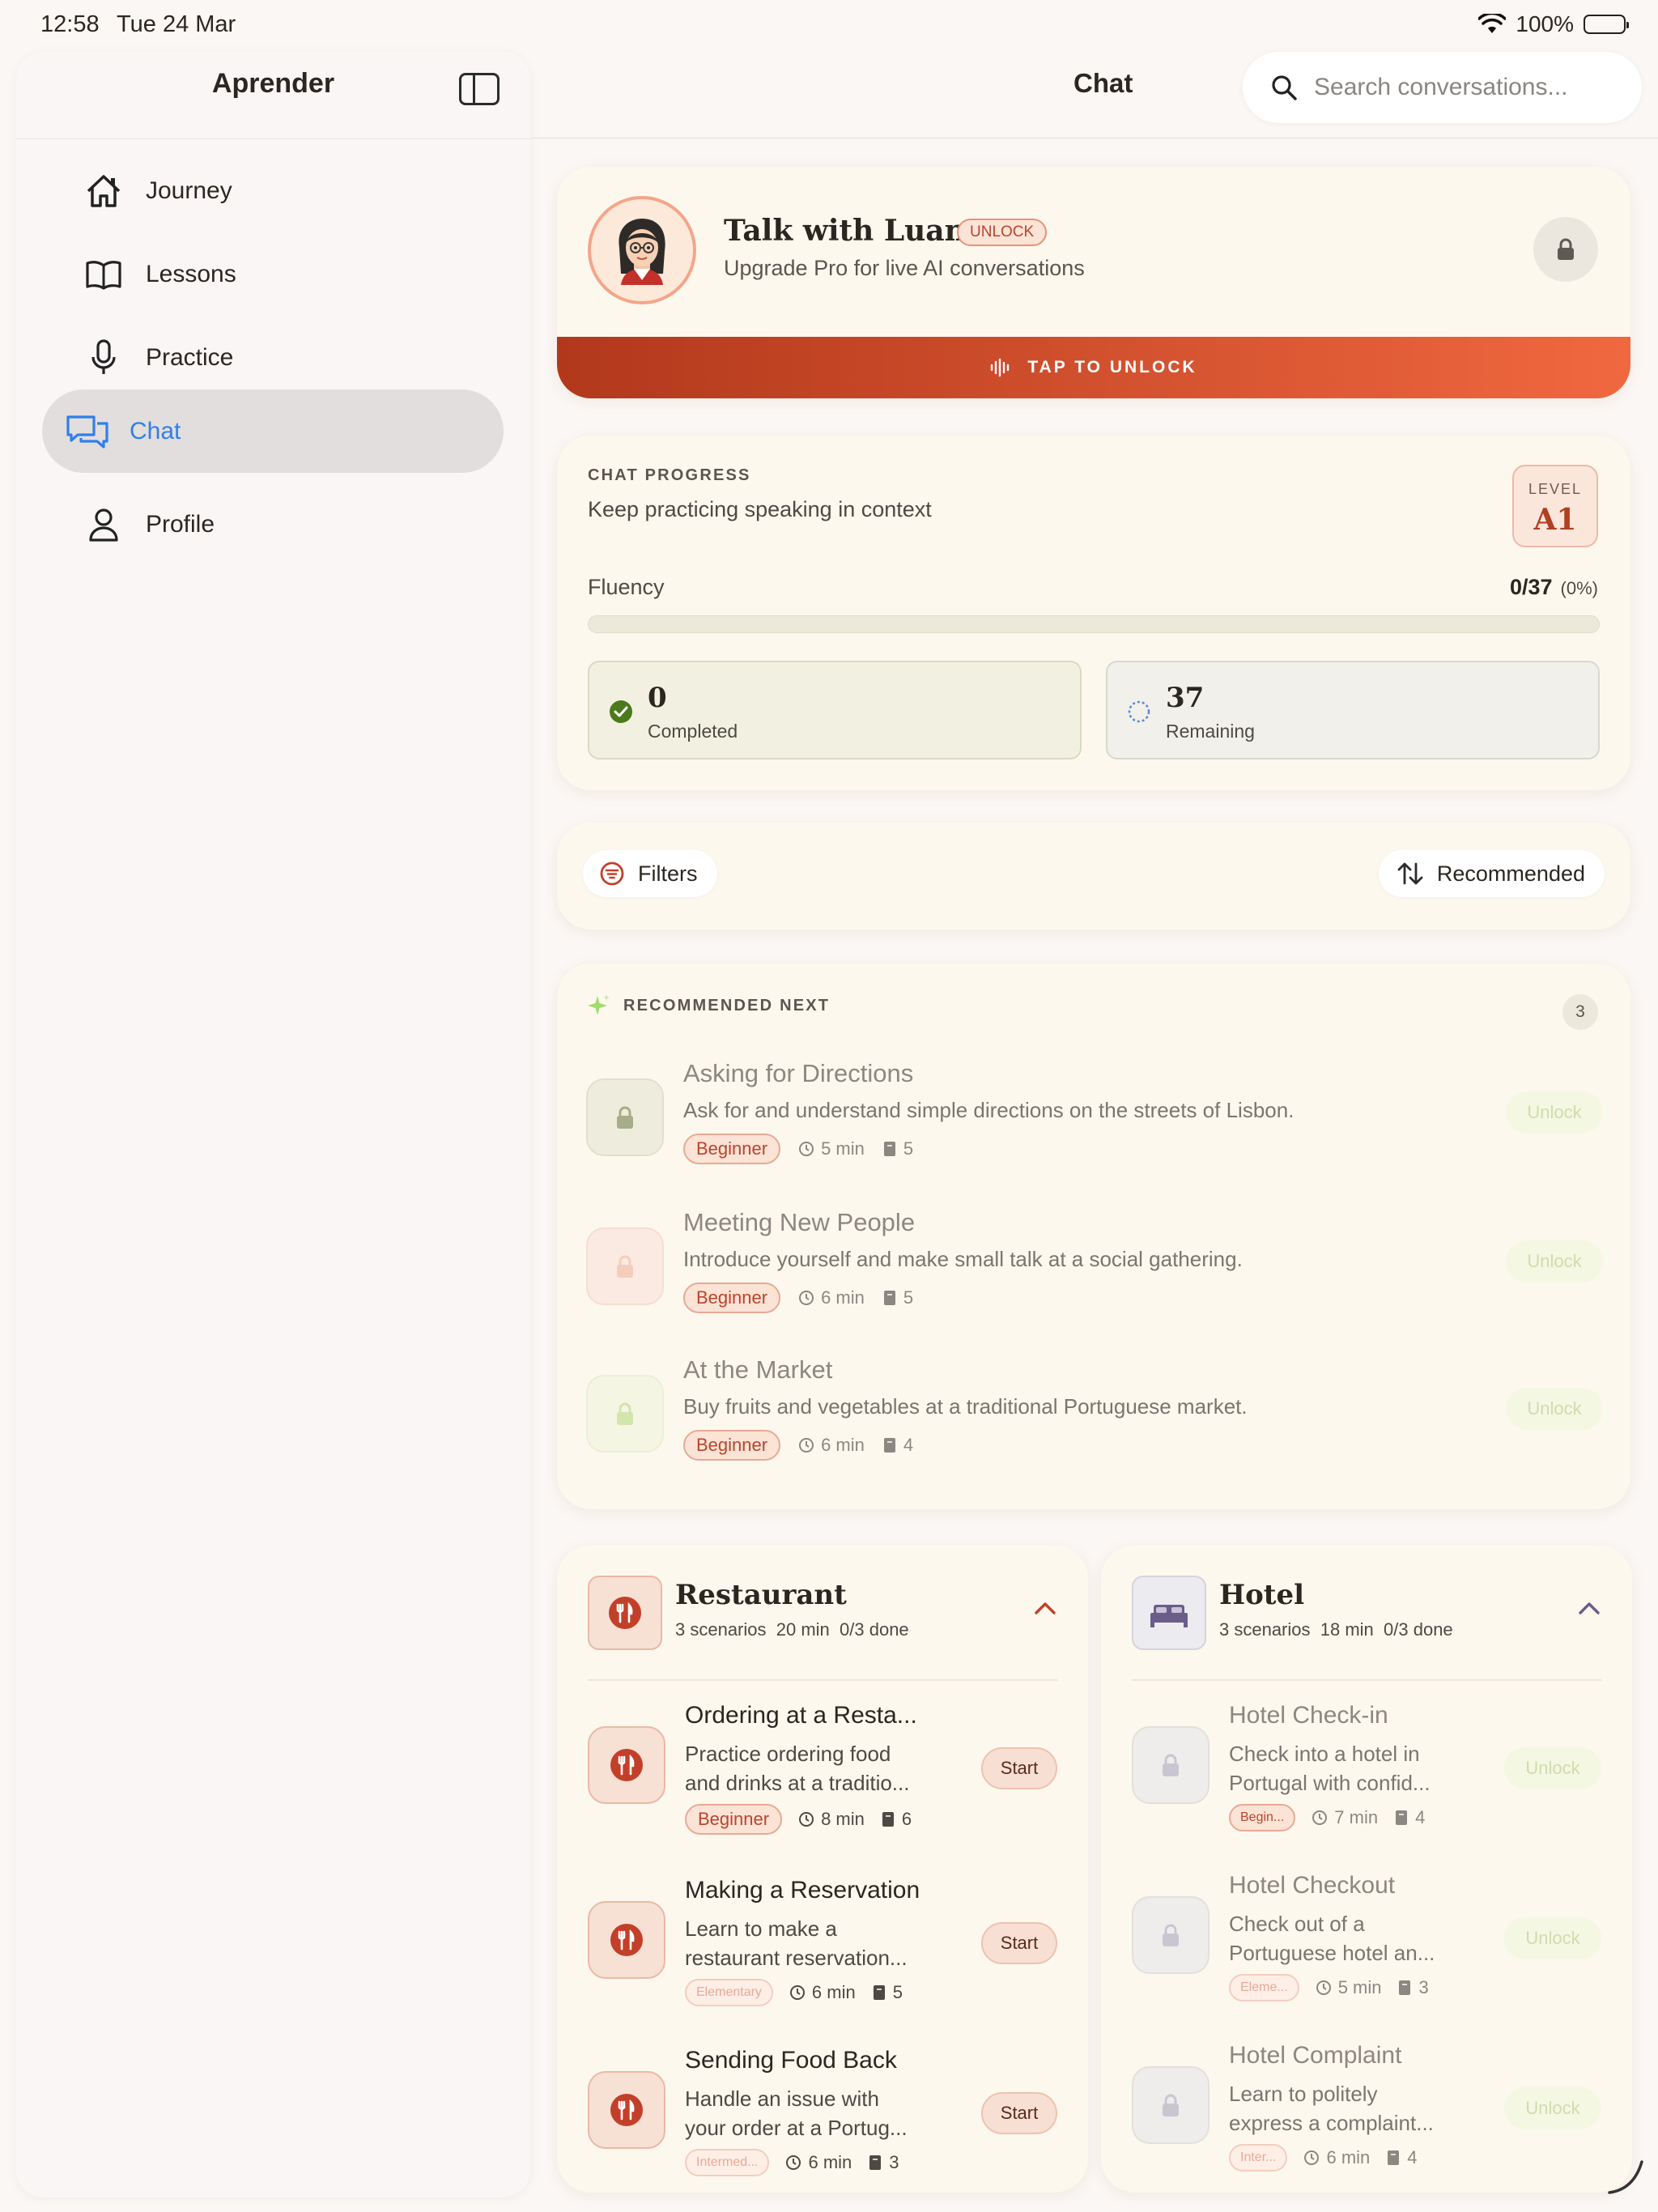 The height and width of the screenshot is (2212, 1658). What do you see at coordinates (897, 1148) in the screenshot?
I see `phrase-count: 5` at bounding box center [897, 1148].